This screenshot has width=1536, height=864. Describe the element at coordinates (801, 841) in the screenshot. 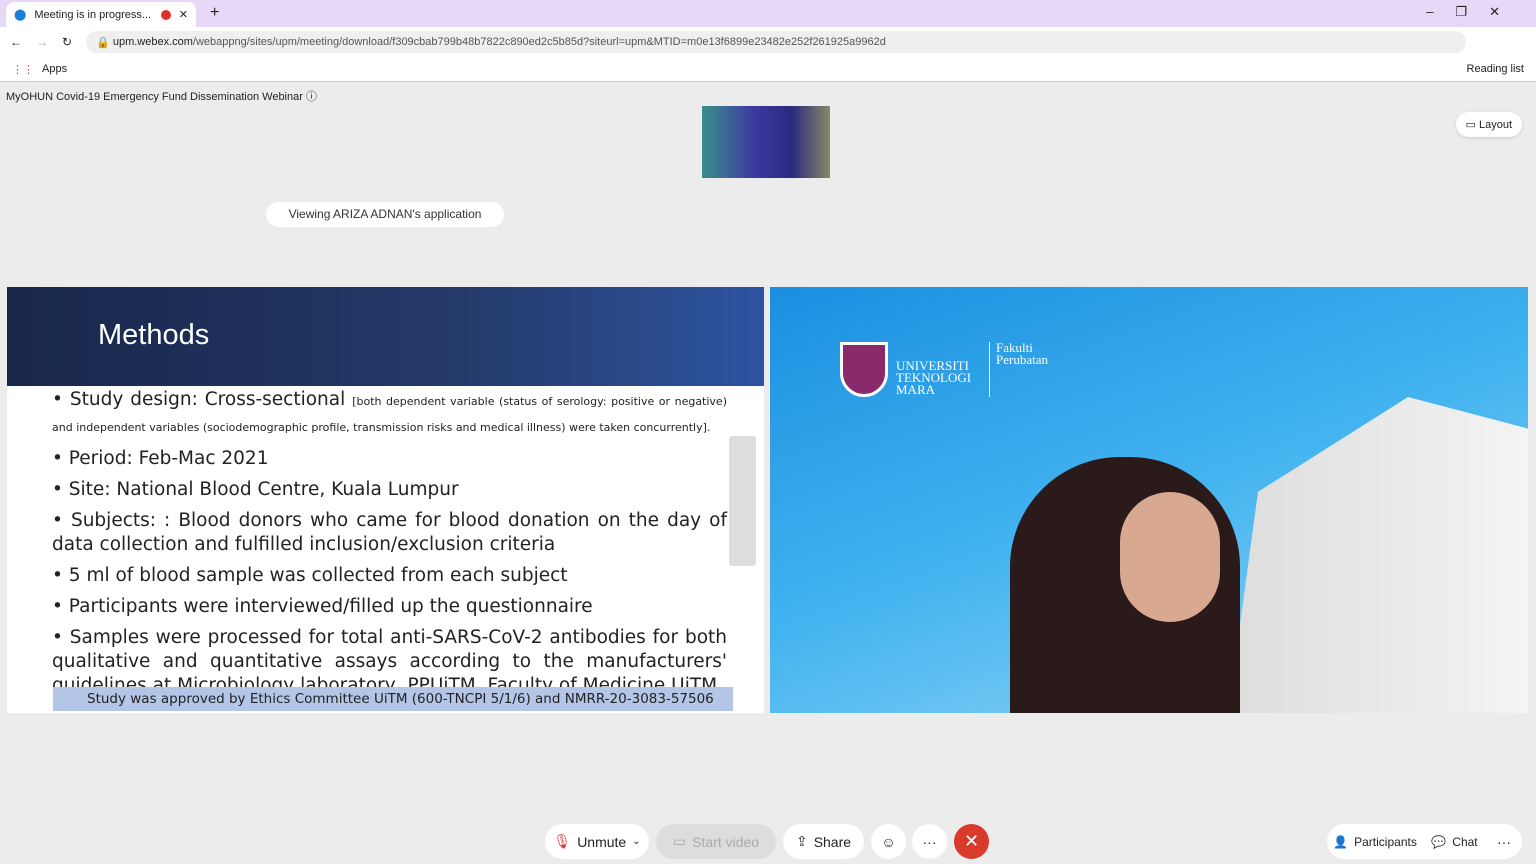

I see `share-icon: ⇪` at that location.